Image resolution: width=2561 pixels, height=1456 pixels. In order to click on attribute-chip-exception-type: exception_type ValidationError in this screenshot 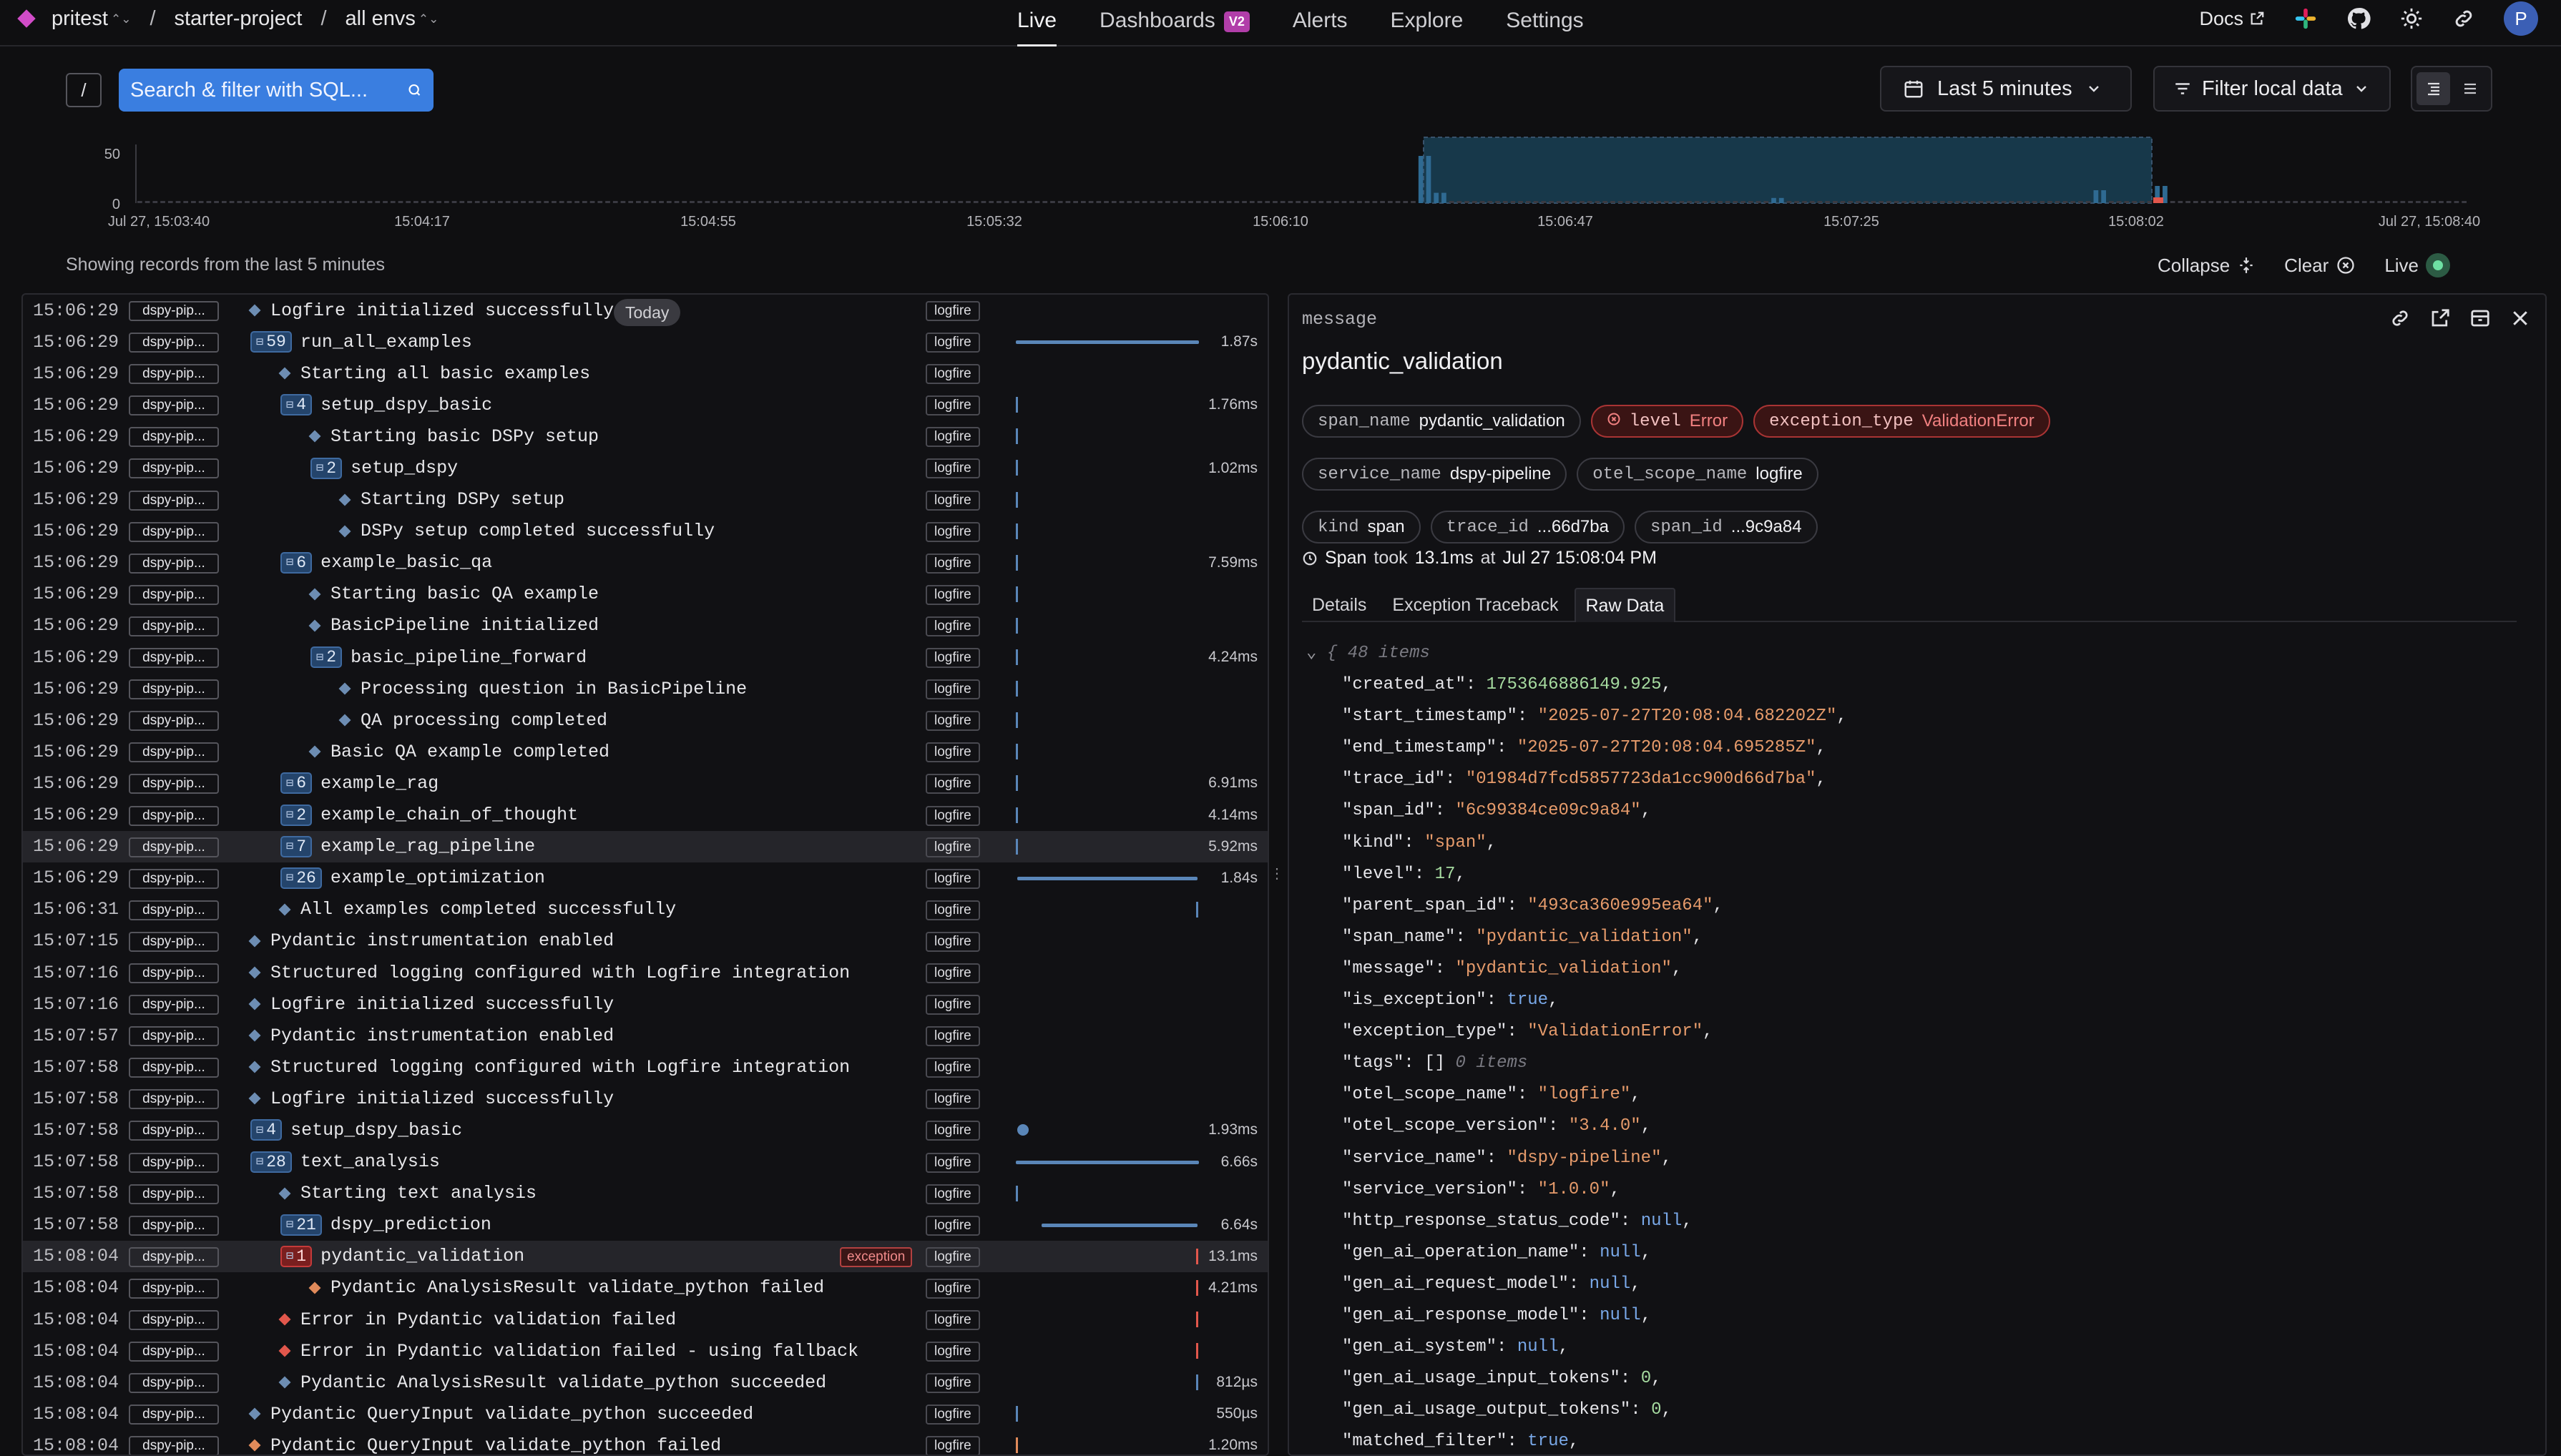, I will do `click(1901, 422)`.